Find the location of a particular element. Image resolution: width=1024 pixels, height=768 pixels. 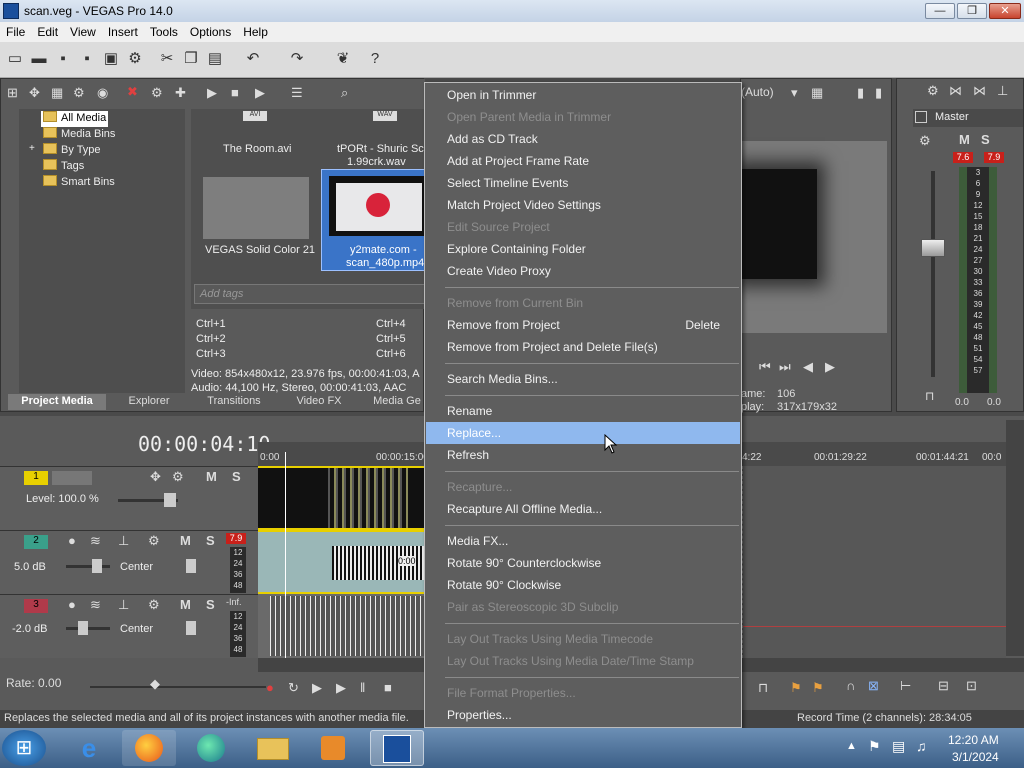

menu-item-add-as-cd-track: Add as CD Track is located at coordinates (583, 139).